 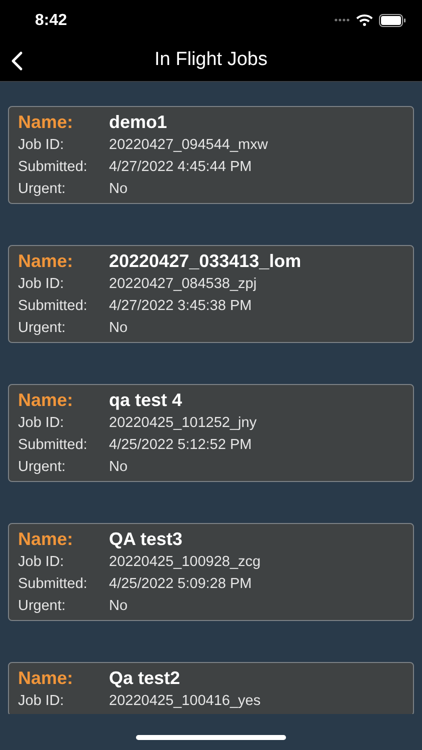 I want to click on battery-icon, so click(x=392, y=20).